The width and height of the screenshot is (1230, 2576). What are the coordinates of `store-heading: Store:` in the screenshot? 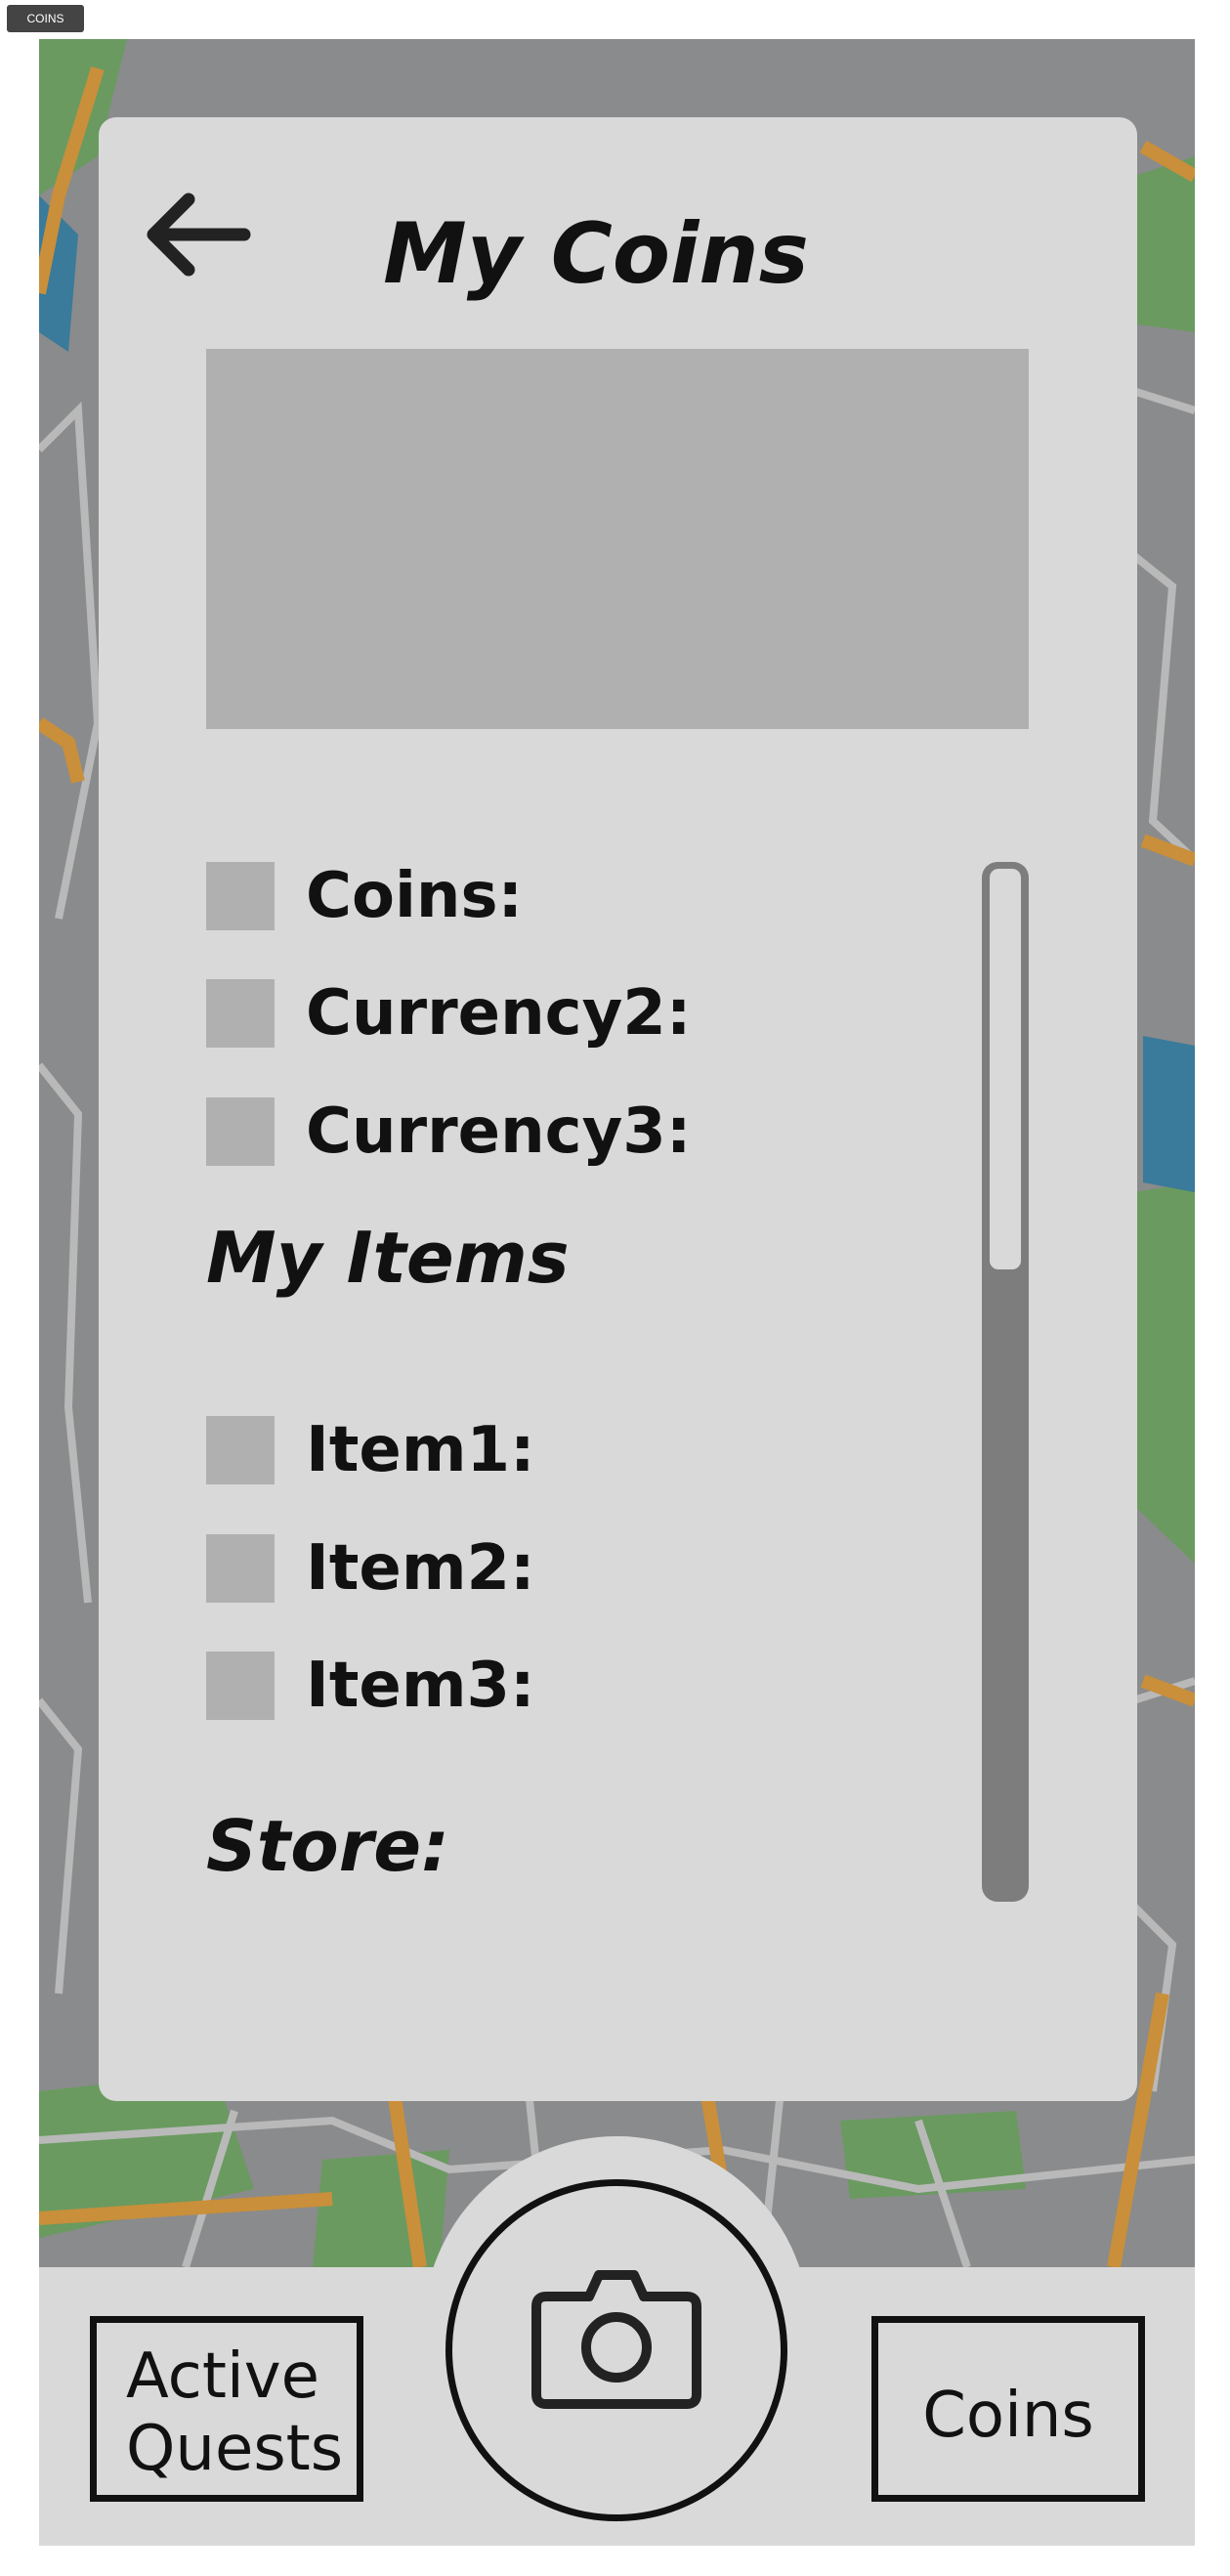 It's located at (327, 1846).